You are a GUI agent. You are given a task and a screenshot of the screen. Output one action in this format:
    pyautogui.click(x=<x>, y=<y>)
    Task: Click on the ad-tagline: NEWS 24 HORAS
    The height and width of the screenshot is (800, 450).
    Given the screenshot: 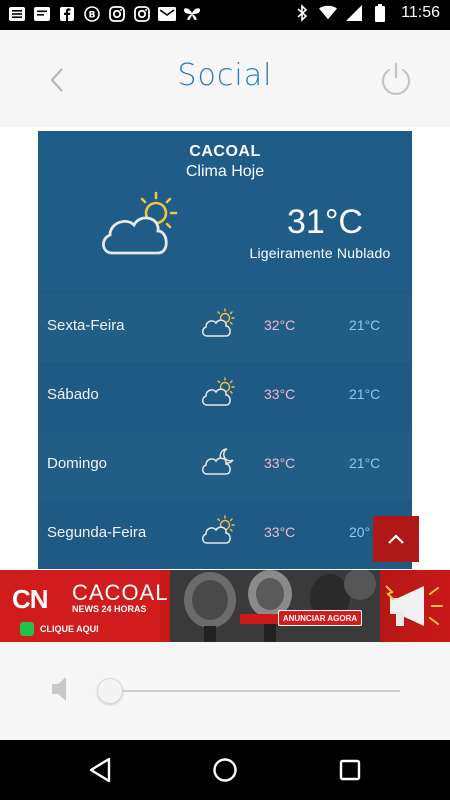 What is the action you would take?
    pyautogui.click(x=109, y=609)
    